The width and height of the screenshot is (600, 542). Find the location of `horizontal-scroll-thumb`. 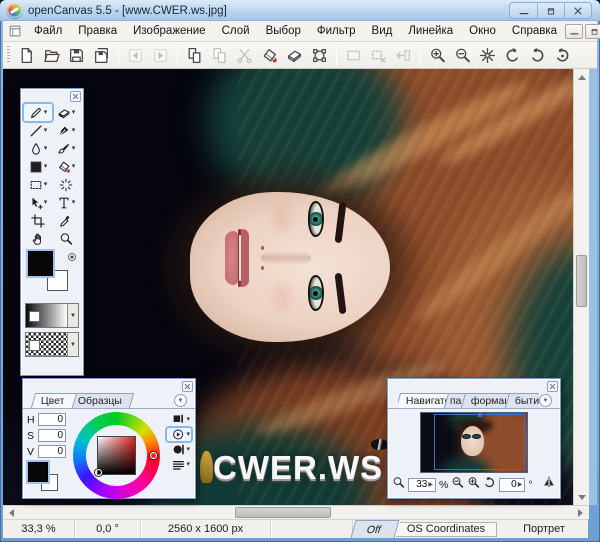

horizontal-scroll-thumb is located at coordinates (283, 512).